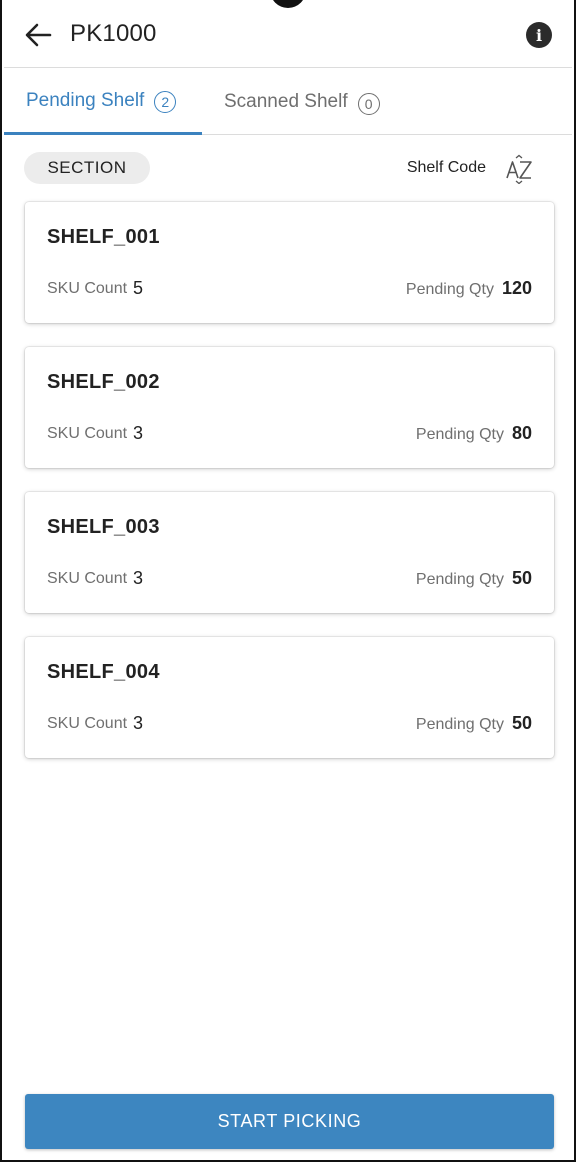 The height and width of the screenshot is (1162, 576). Describe the element at coordinates (289, 1121) in the screenshot. I see `start-picking-button: START PICKING` at that location.